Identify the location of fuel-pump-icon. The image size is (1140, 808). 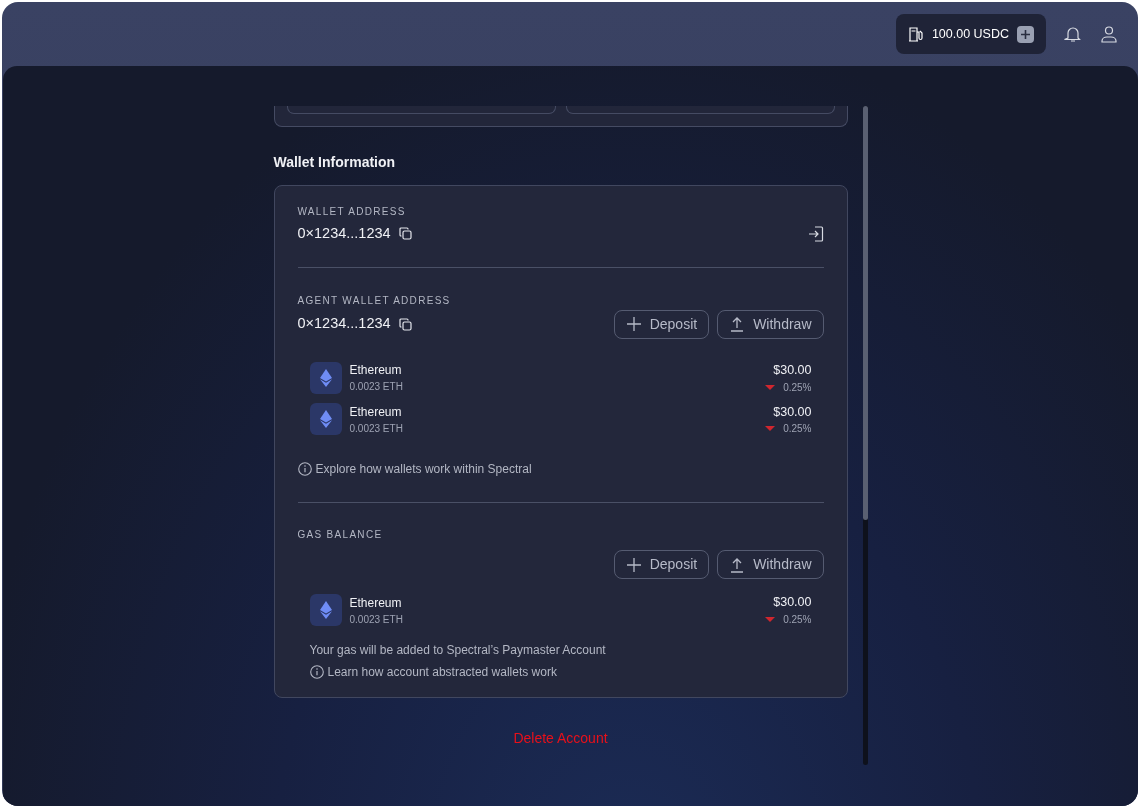
(915, 34).